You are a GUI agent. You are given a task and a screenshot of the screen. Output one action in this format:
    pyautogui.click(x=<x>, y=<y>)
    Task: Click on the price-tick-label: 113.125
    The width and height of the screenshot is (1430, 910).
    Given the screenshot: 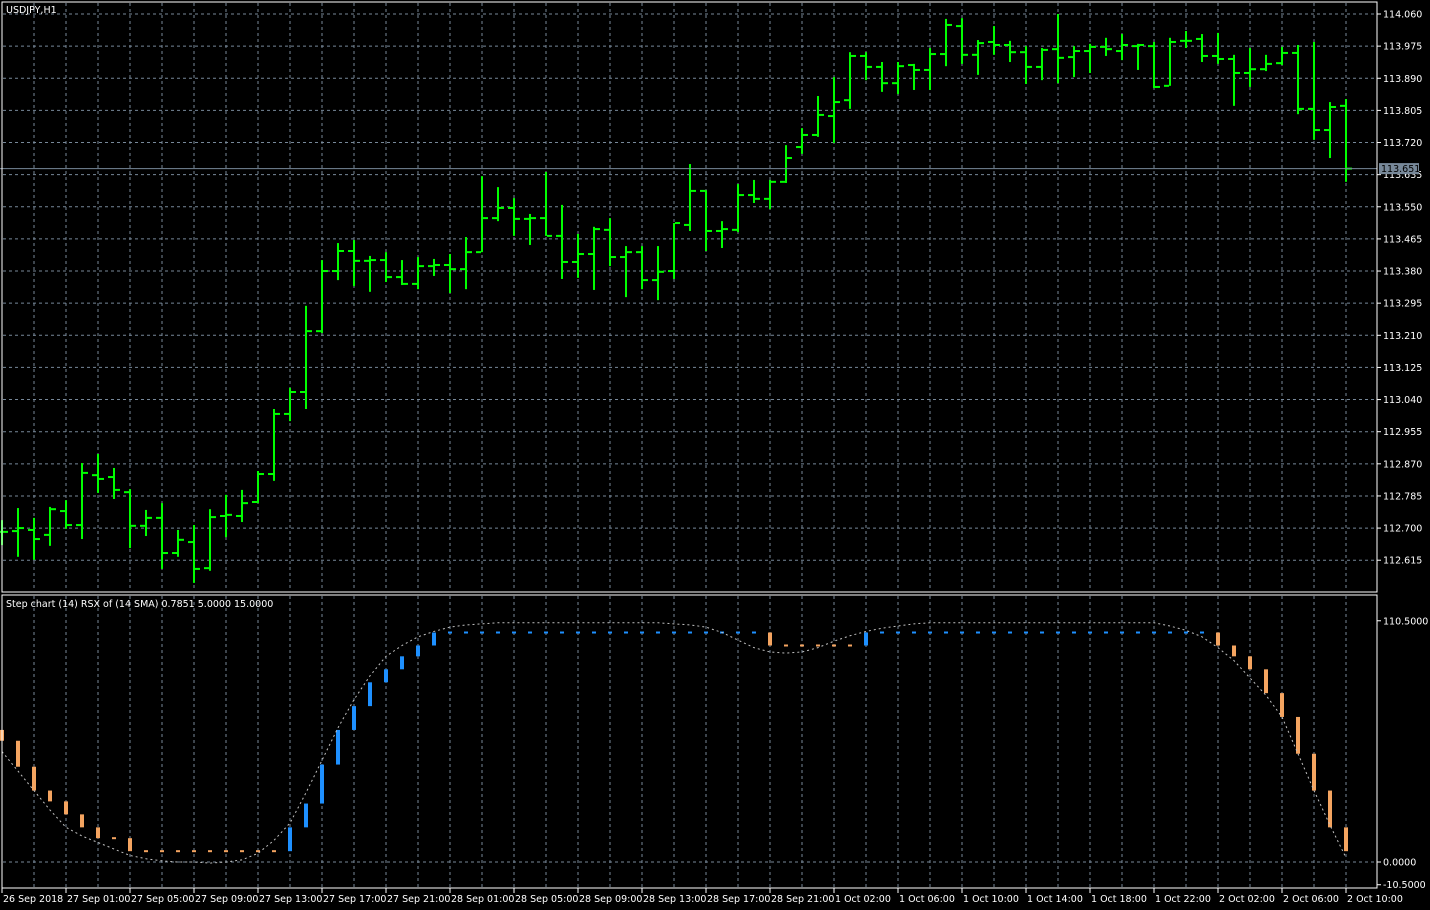 What is the action you would take?
    pyautogui.click(x=1402, y=368)
    